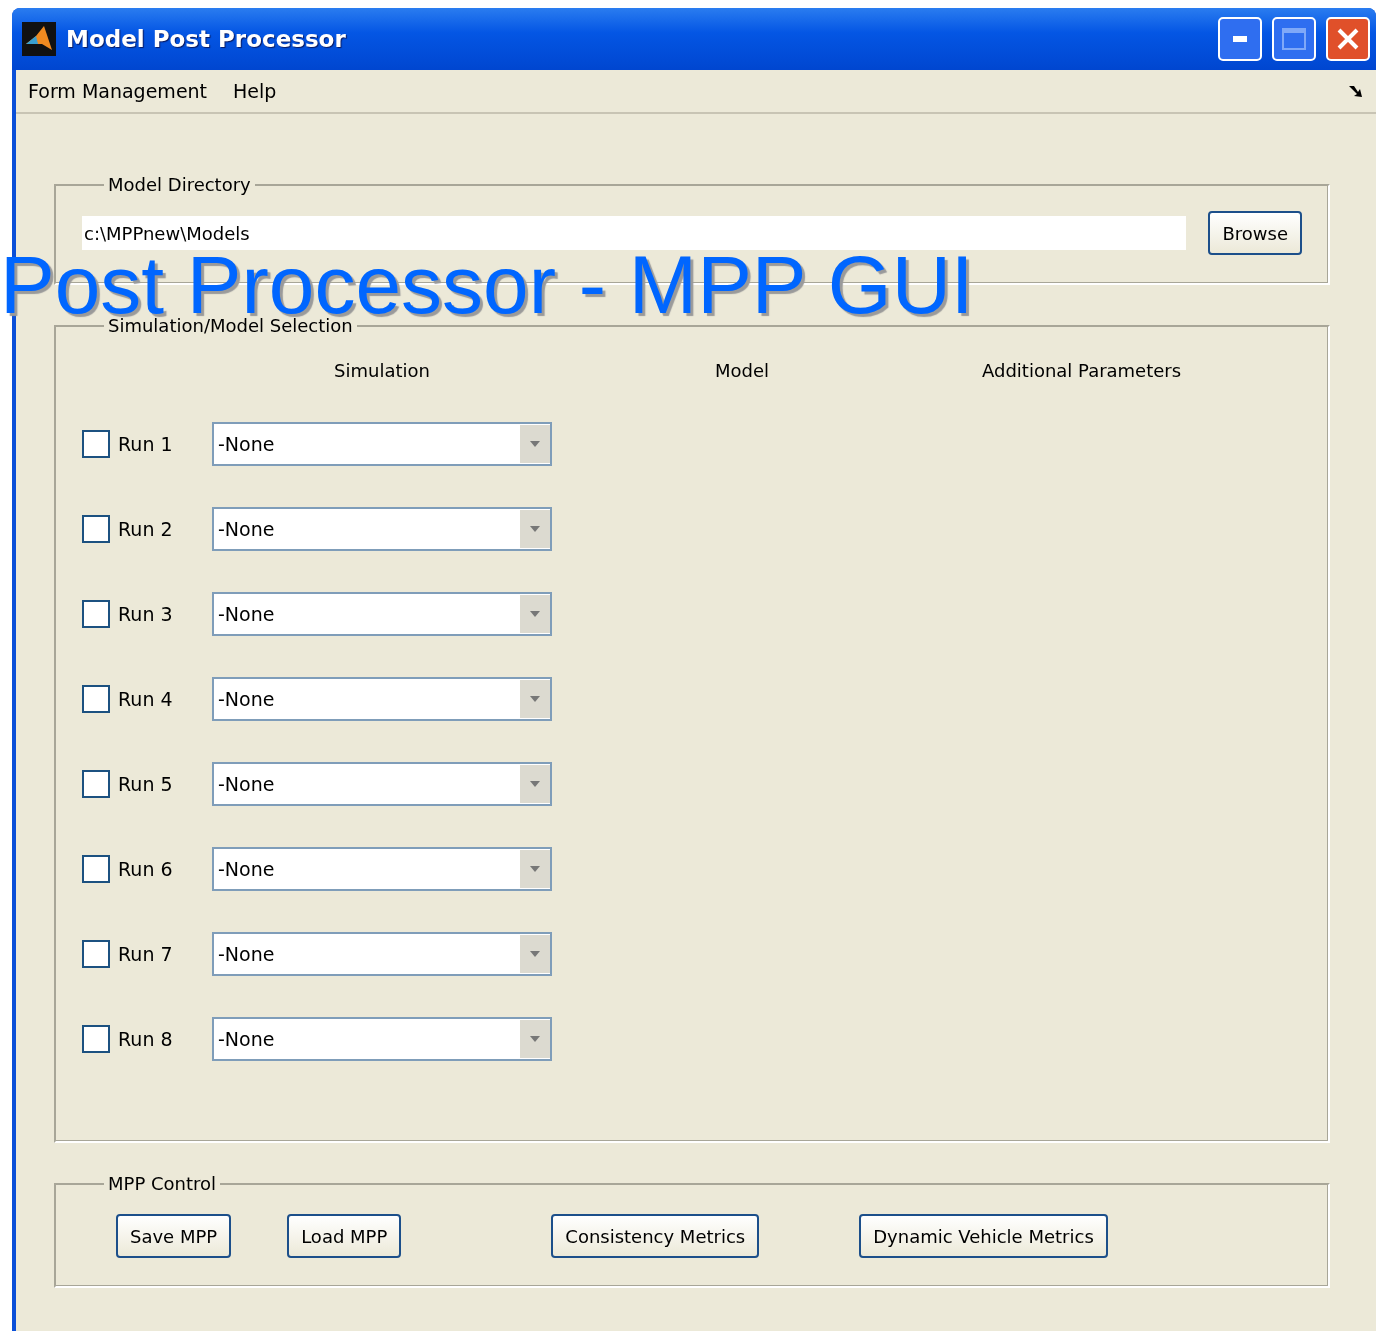  I want to click on run-label: Run 2, so click(145, 529).